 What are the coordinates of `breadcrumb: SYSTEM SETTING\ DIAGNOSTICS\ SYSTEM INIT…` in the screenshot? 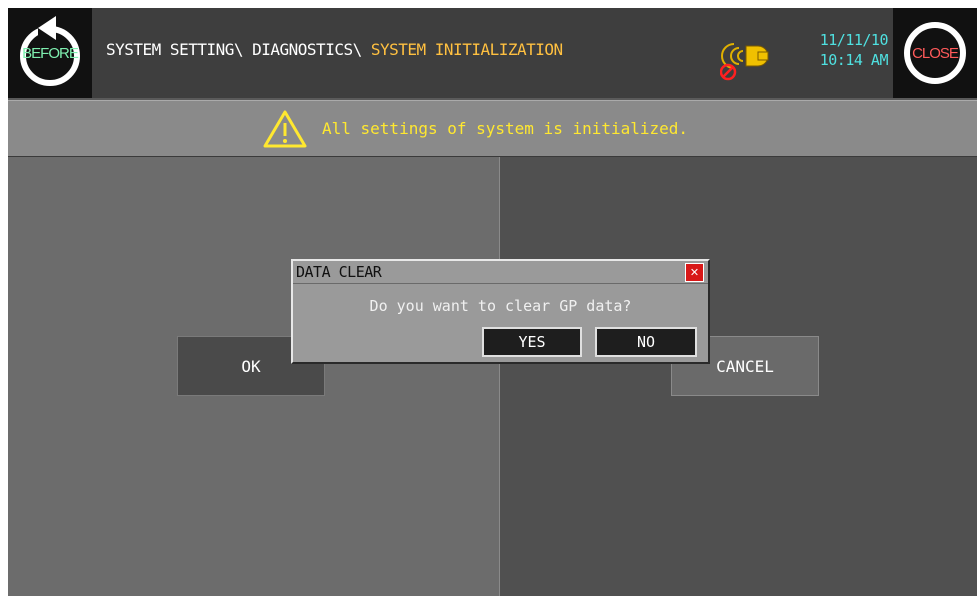 It's located at (334, 49).